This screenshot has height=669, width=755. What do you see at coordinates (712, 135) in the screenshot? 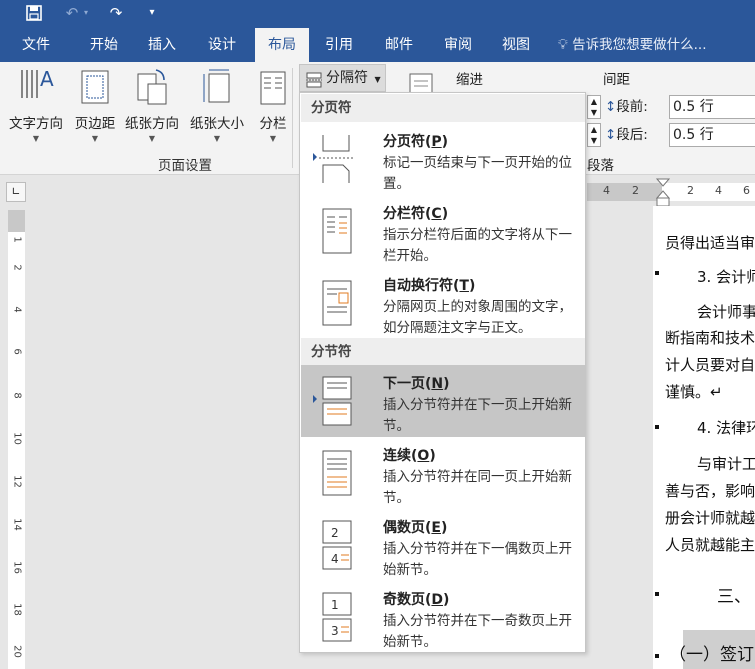
I see `spacing-after-input: 0.5 行` at bounding box center [712, 135].